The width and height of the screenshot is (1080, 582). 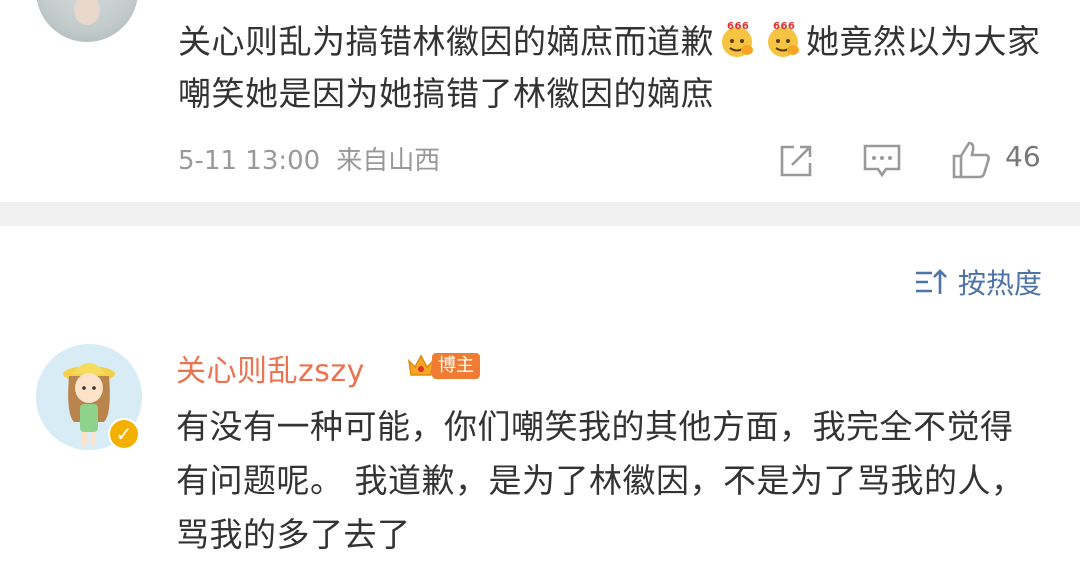 What do you see at coordinates (540, 214) in the screenshot?
I see `section-divider` at bounding box center [540, 214].